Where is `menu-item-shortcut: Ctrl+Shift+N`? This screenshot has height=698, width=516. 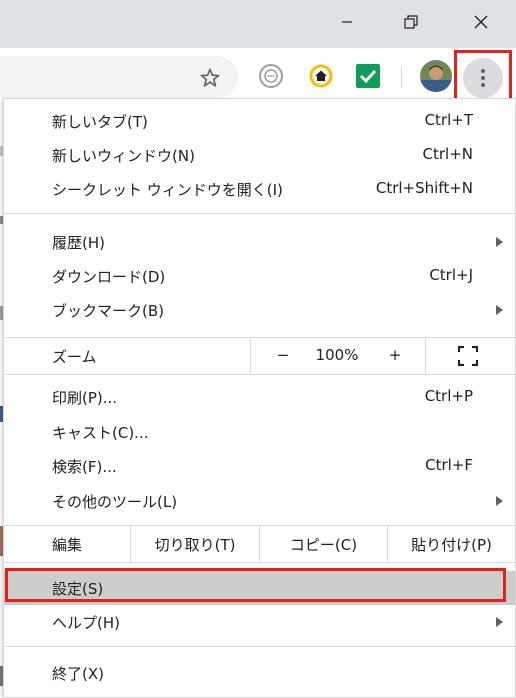
menu-item-shortcut: Ctrl+Shift+N is located at coordinates (424, 188).